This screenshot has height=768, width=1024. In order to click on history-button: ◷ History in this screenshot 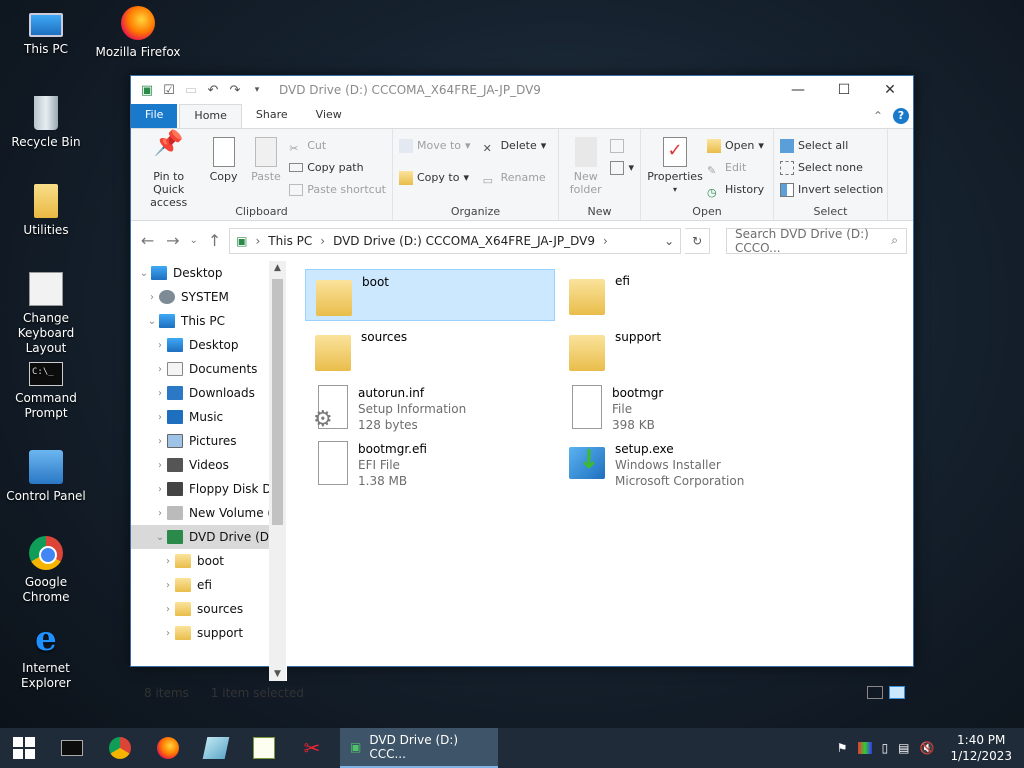, I will do `click(735, 189)`.